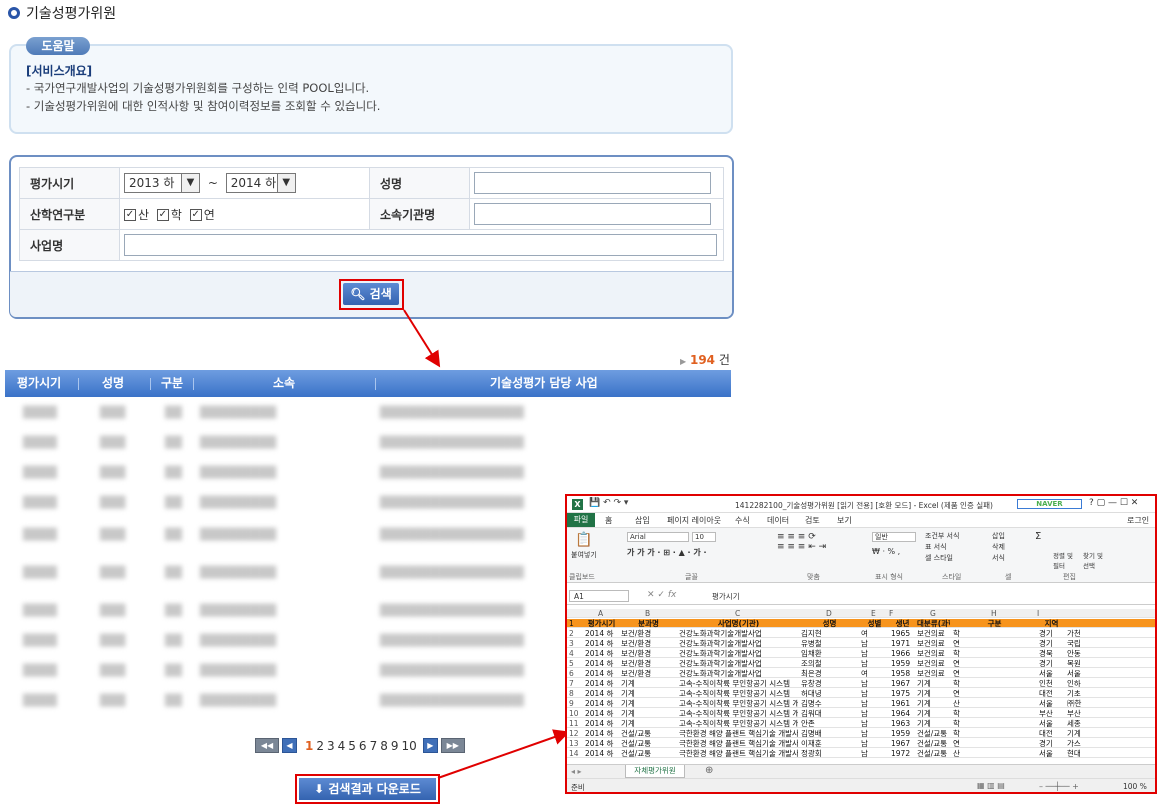 The width and height of the screenshot is (1157, 806). Describe the element at coordinates (195, 215) in the screenshot. I see `checkbox-institute: ✓` at that location.